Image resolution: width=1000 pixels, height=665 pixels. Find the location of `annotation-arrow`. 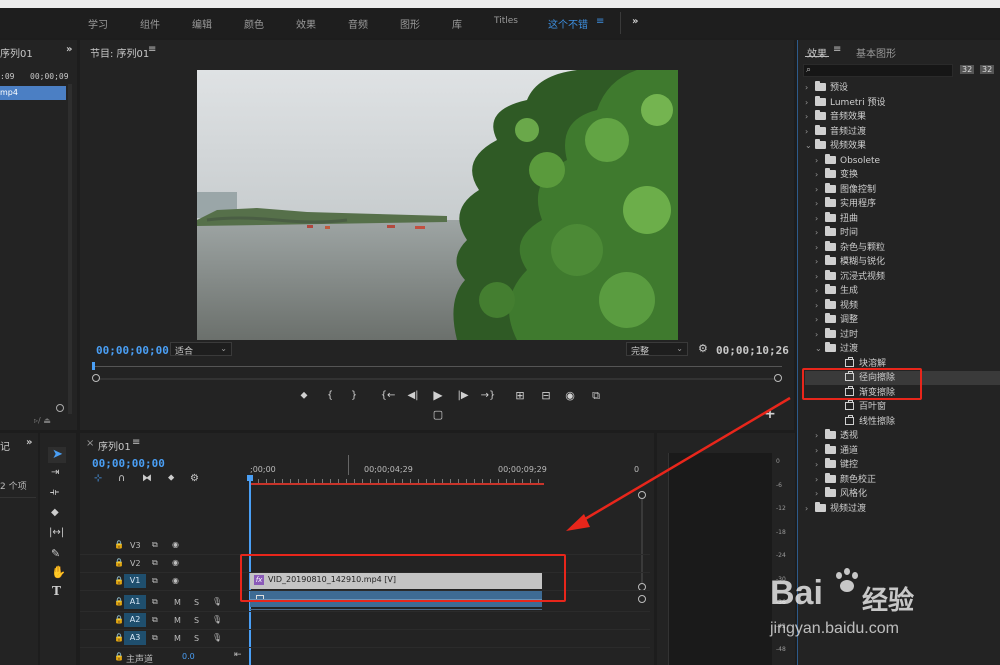

annotation-arrow is located at coordinates (678, 463).